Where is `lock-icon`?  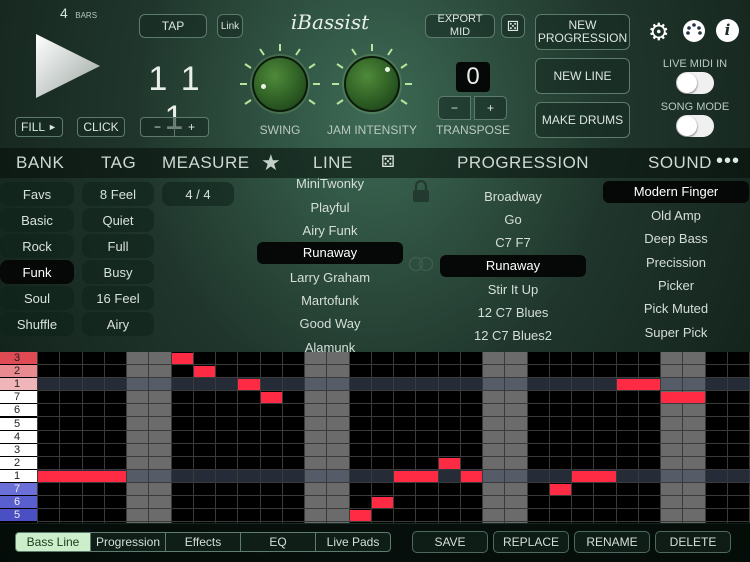
lock-icon is located at coordinates (421, 192).